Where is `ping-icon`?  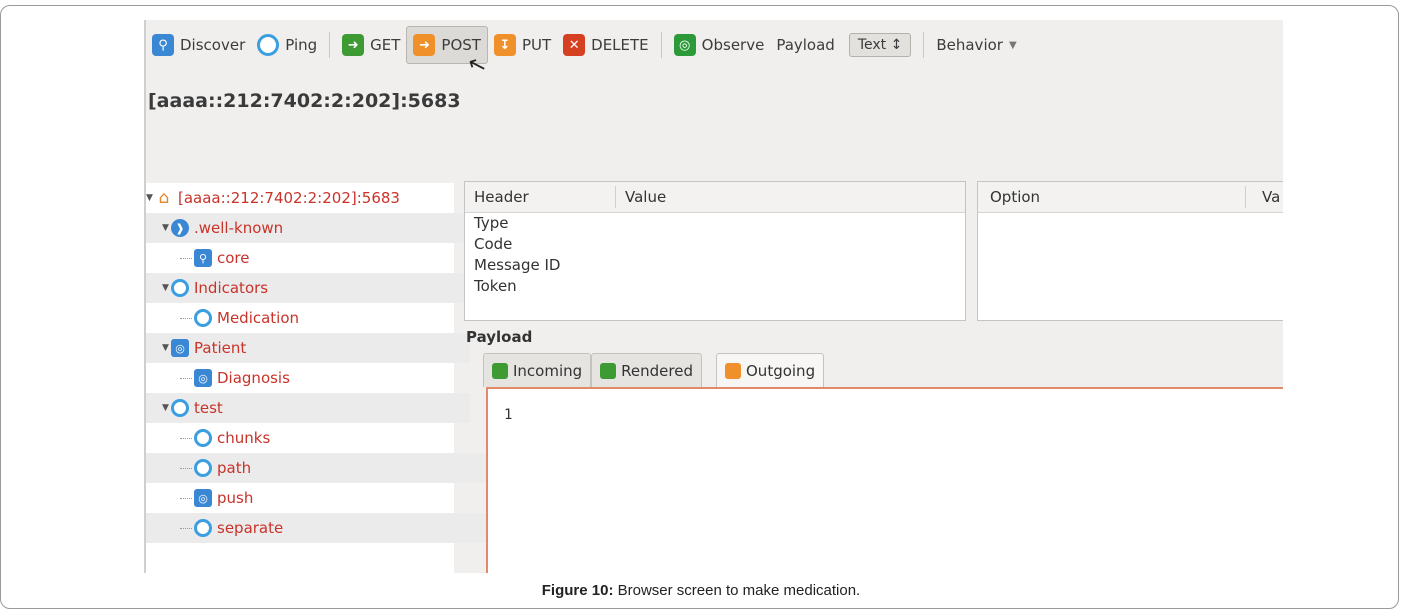 ping-icon is located at coordinates (268, 45).